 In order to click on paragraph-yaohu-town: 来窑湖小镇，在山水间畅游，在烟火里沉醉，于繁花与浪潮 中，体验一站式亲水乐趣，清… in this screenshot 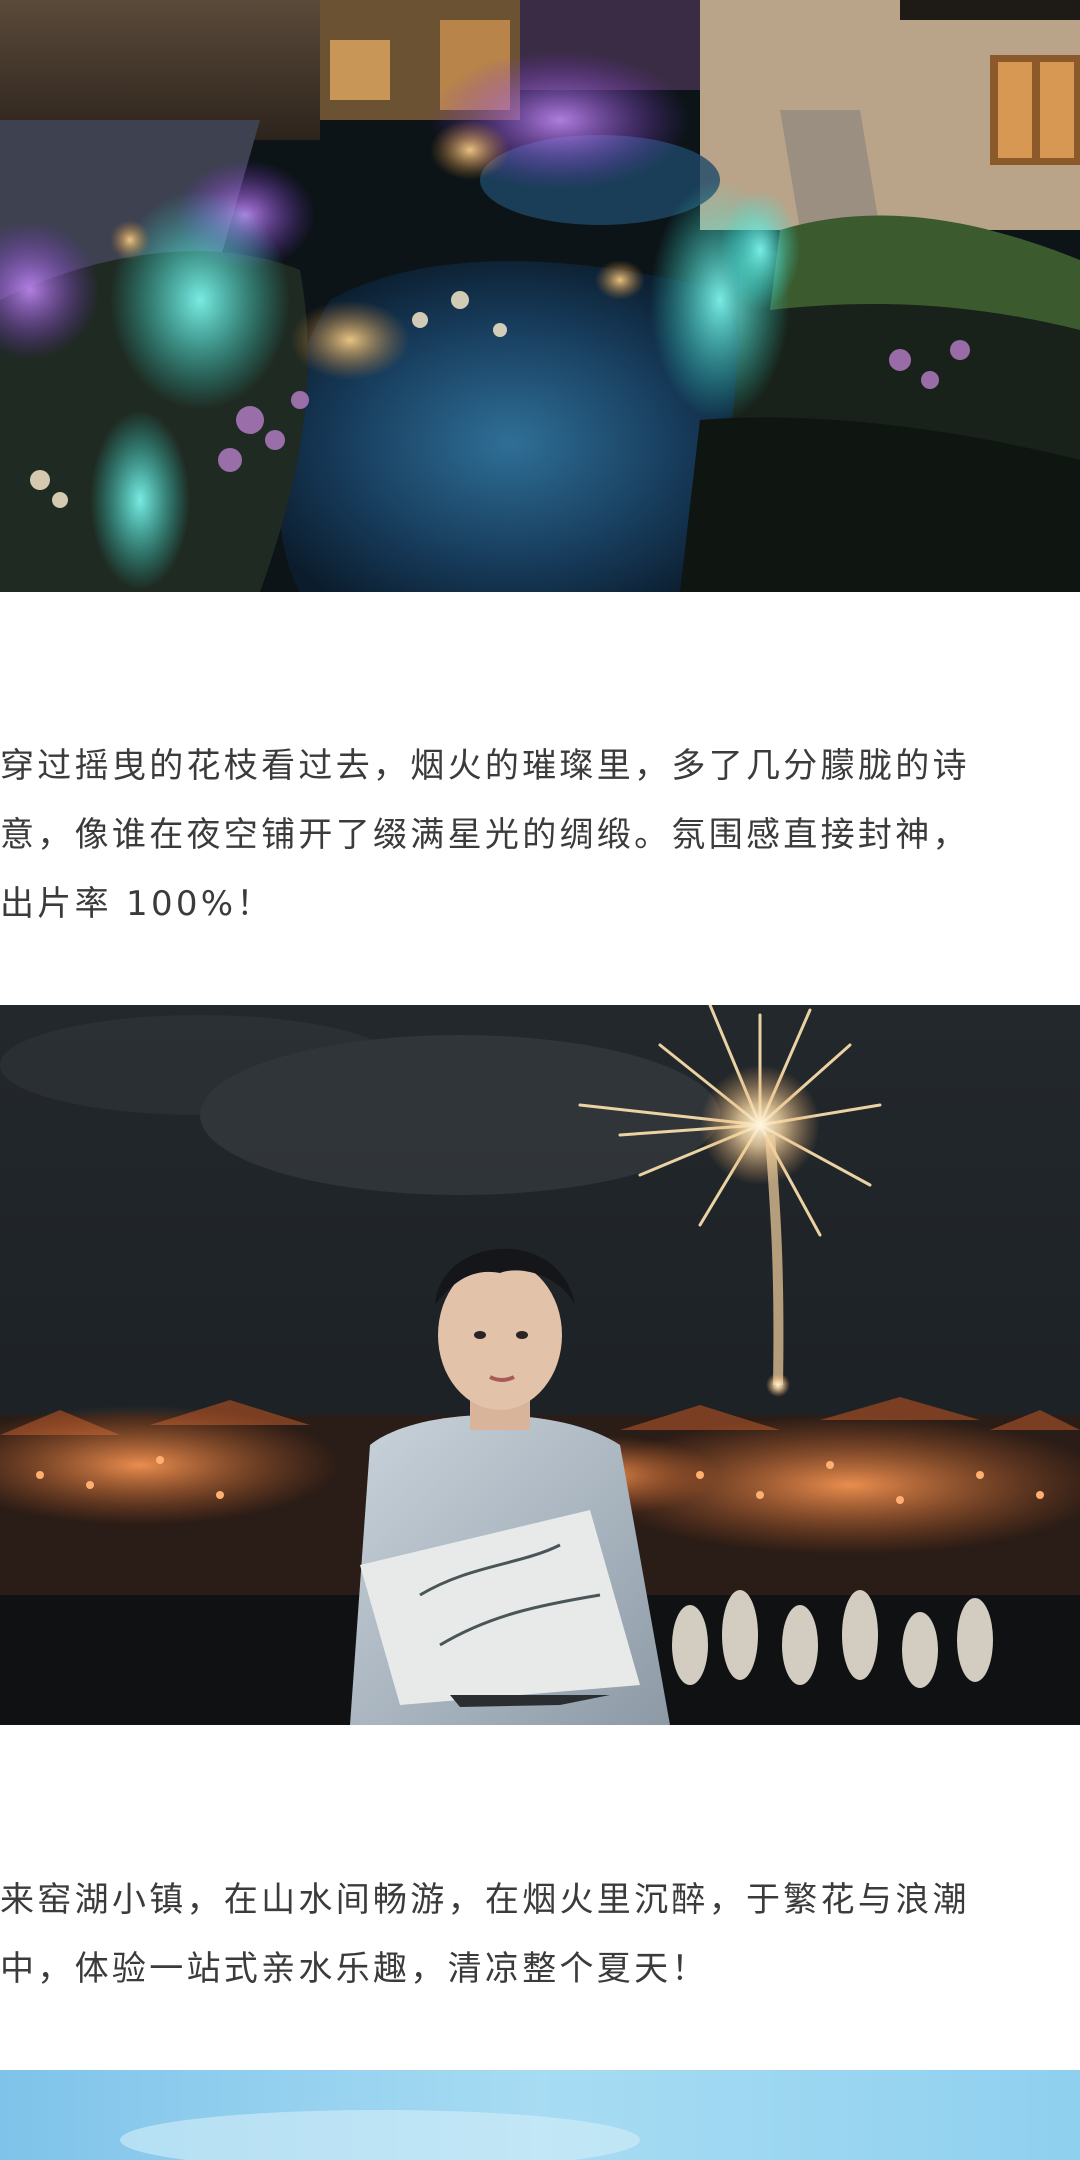, I will do `click(540, 1935)`.